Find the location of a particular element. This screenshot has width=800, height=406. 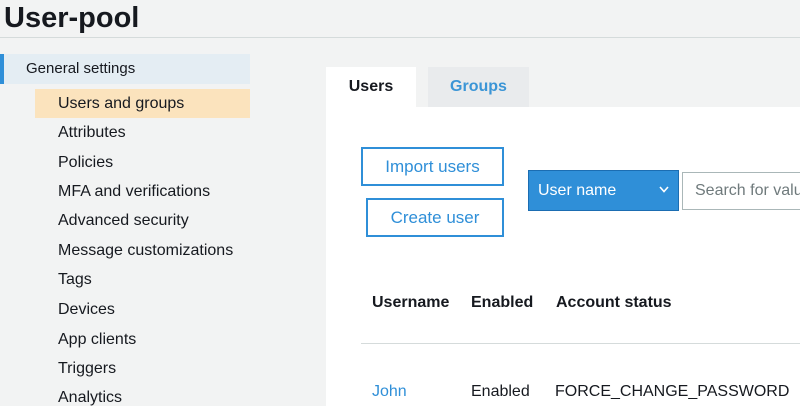

sidebar-item-devices: Devices is located at coordinates (142, 309).